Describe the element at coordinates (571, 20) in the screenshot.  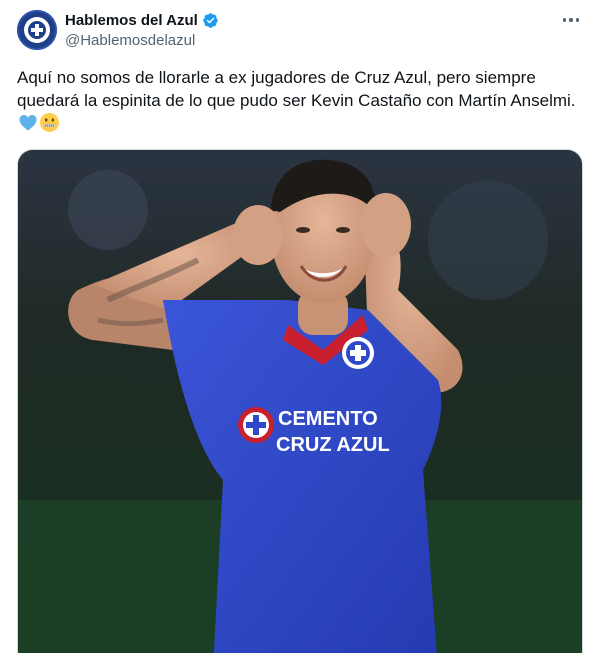
I see `more-options-icon` at that location.